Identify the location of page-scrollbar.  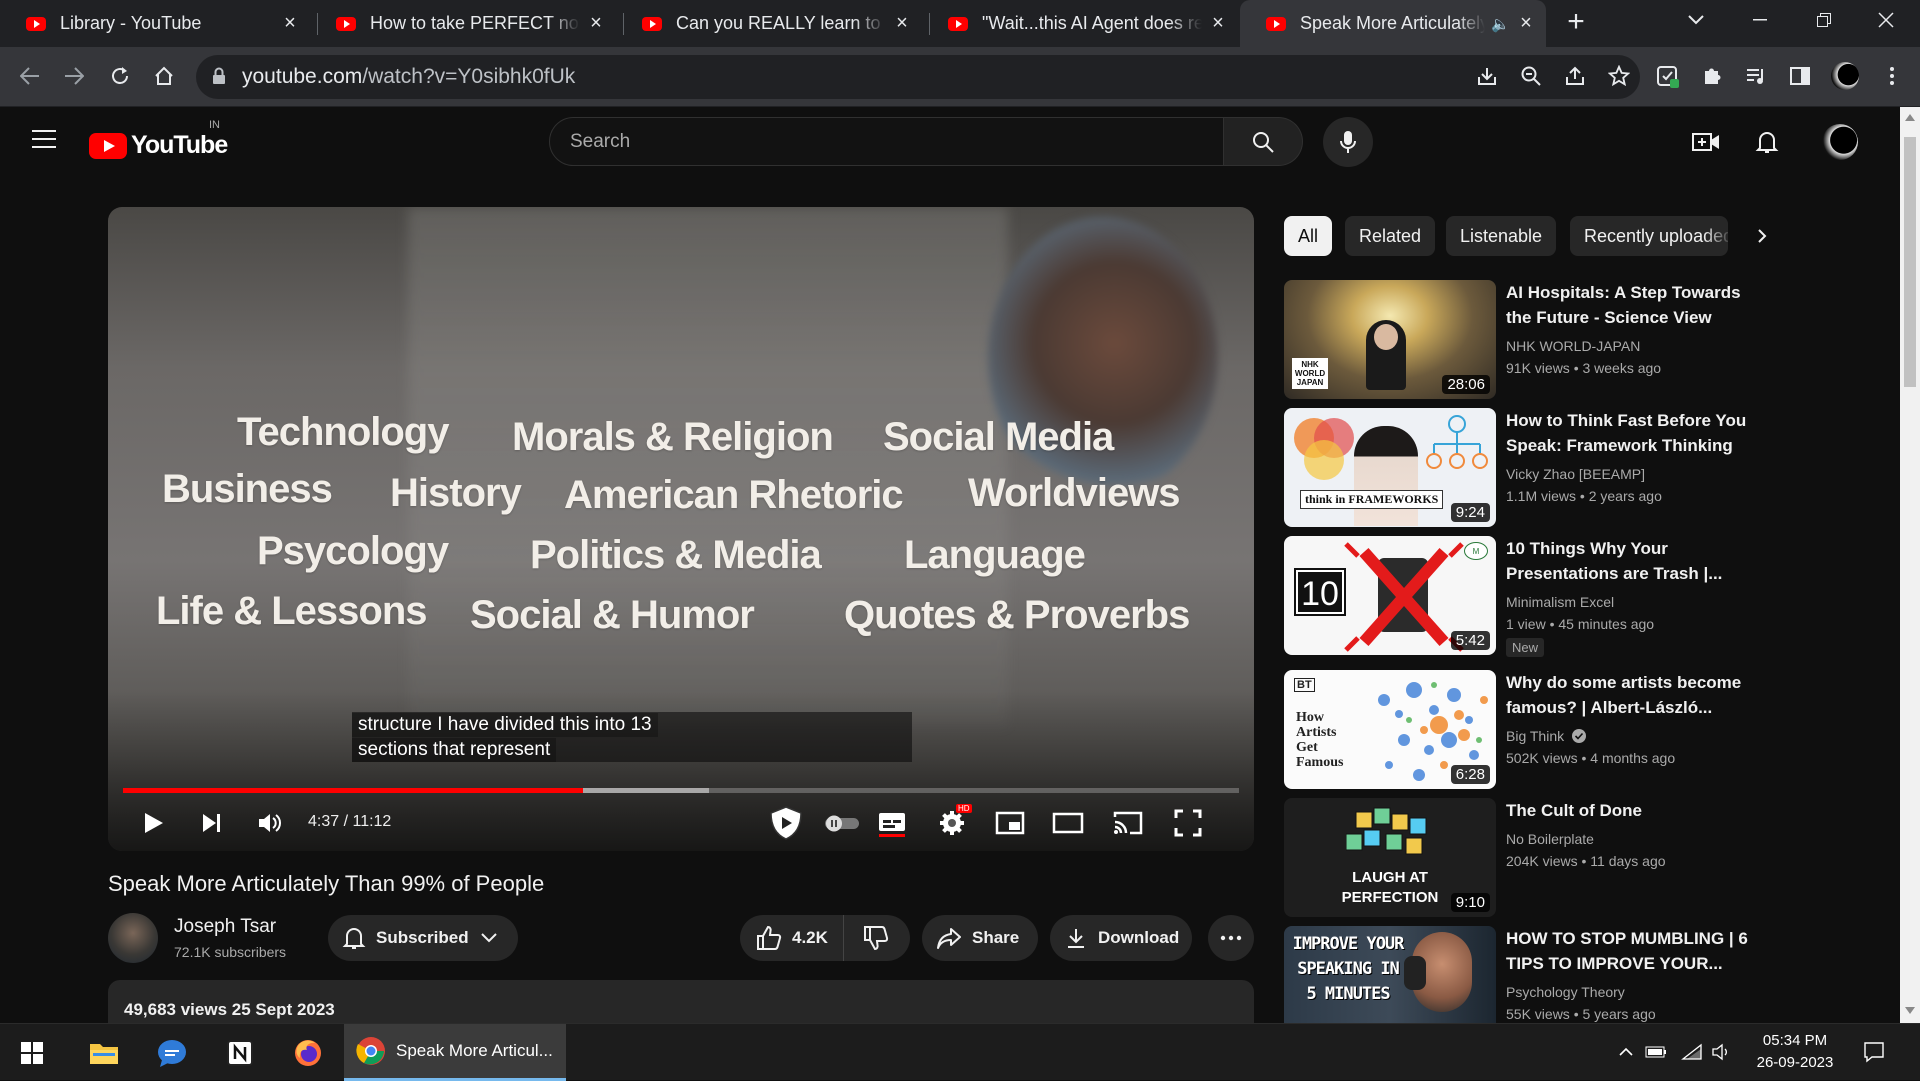
(1910, 565).